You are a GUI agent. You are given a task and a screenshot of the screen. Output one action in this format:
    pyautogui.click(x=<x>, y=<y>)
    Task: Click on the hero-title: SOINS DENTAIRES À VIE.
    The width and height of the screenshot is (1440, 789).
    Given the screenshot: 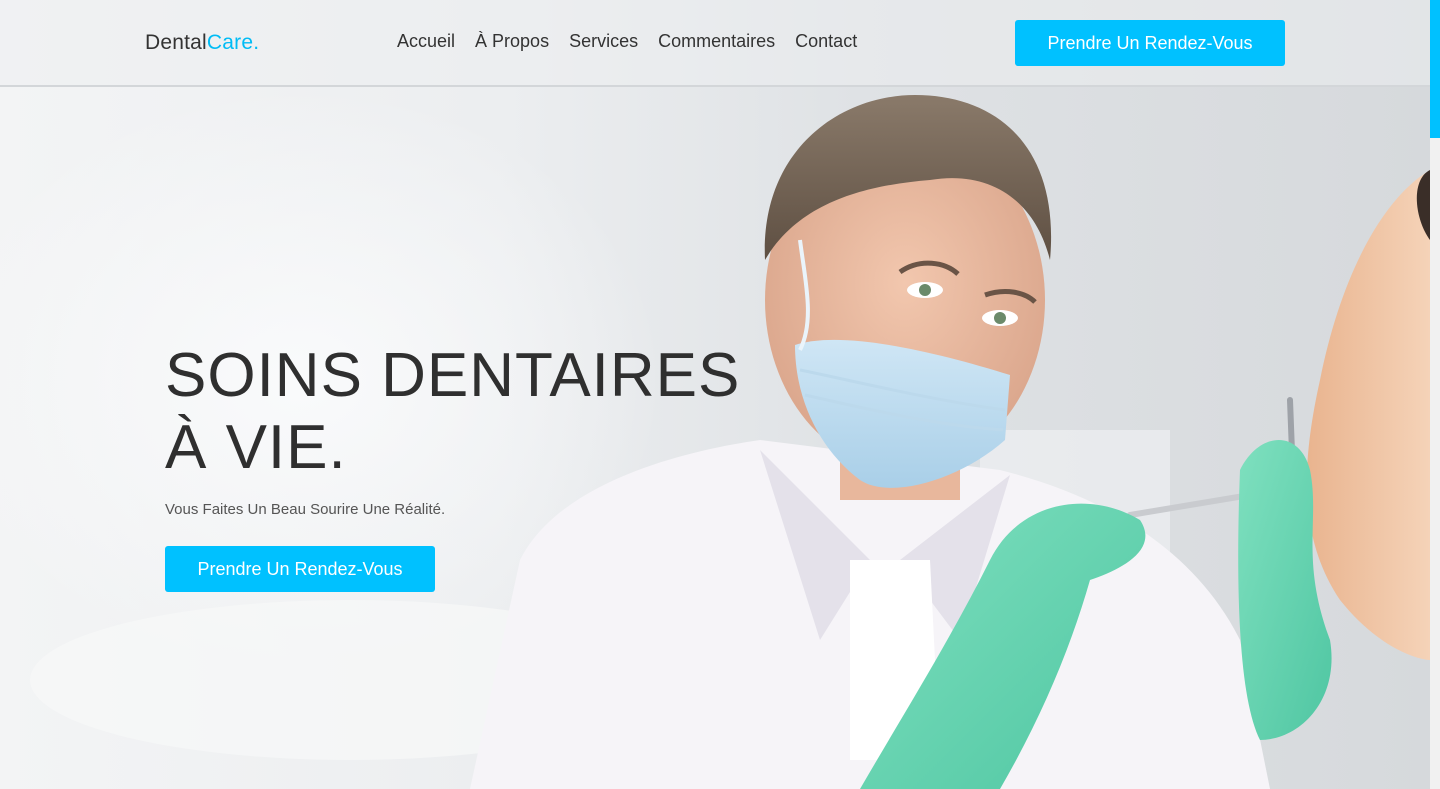 What is the action you would take?
    pyautogui.click(x=452, y=412)
    